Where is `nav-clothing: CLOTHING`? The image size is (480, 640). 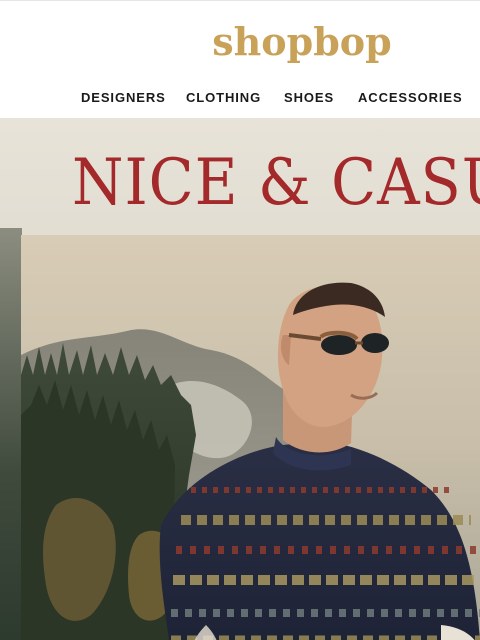 nav-clothing: CLOTHING is located at coordinates (223, 97).